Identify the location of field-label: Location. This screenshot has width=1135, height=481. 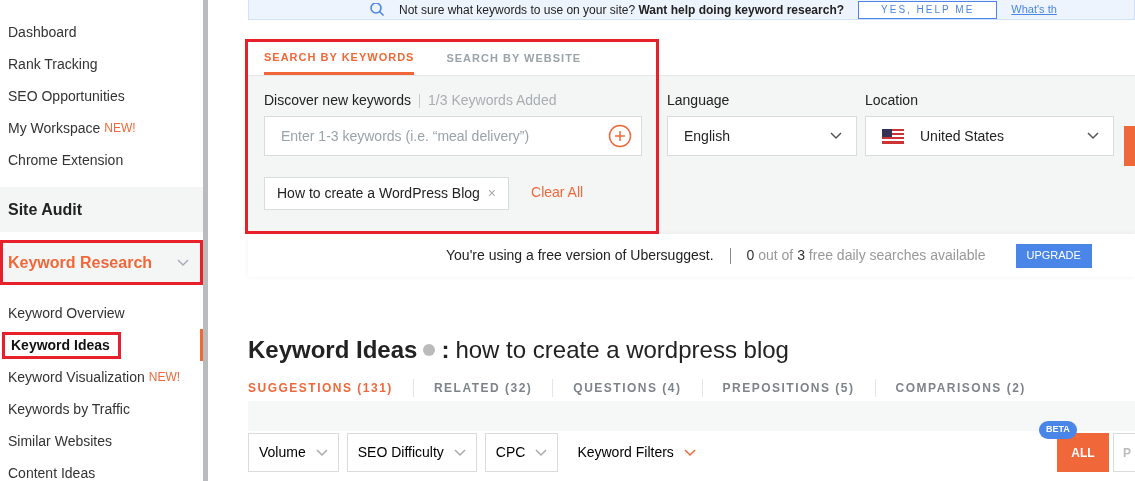
(892, 100).